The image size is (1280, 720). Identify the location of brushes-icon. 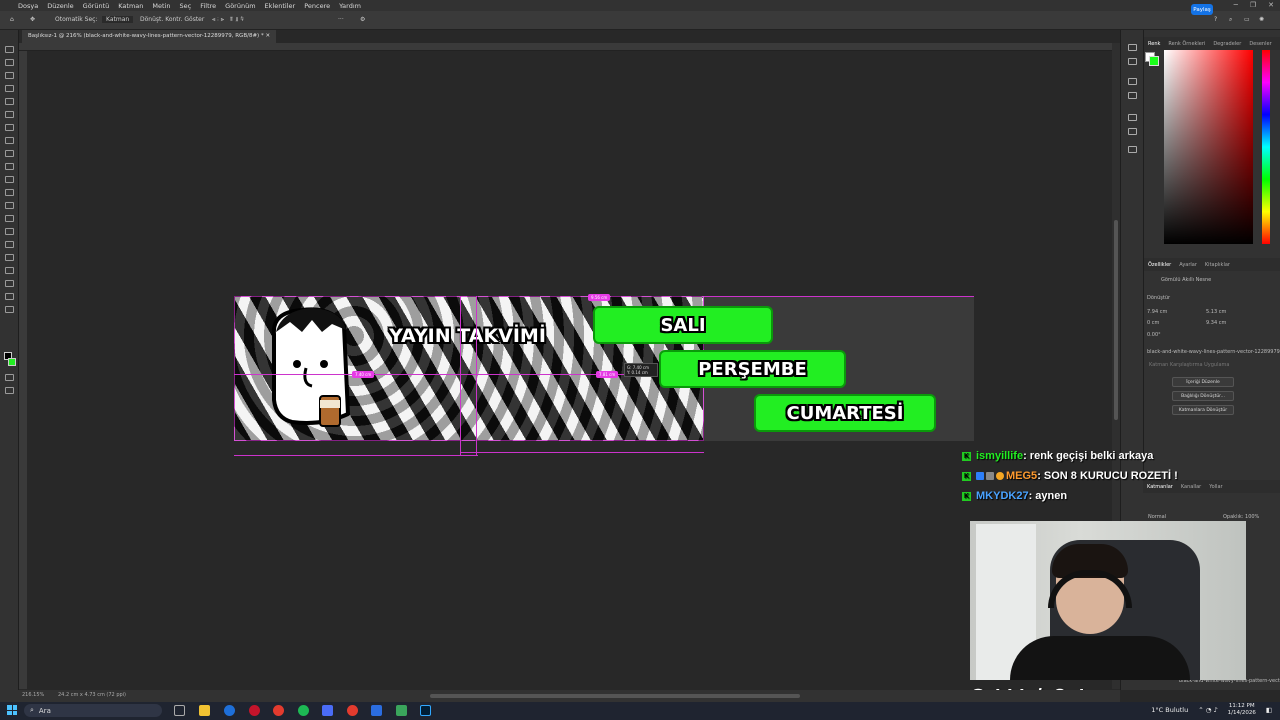
(1132, 81).